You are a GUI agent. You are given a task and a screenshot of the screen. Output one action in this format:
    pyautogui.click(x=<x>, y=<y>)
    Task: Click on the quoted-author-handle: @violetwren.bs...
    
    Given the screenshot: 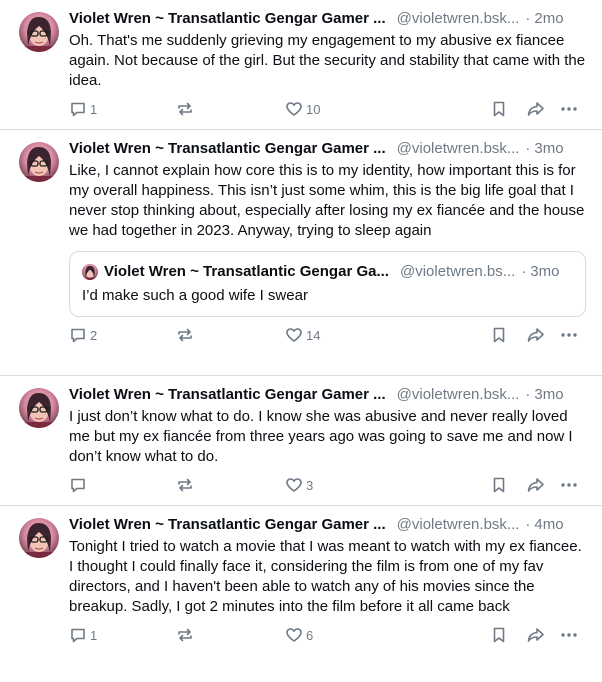 What is the action you would take?
    pyautogui.click(x=457, y=272)
    